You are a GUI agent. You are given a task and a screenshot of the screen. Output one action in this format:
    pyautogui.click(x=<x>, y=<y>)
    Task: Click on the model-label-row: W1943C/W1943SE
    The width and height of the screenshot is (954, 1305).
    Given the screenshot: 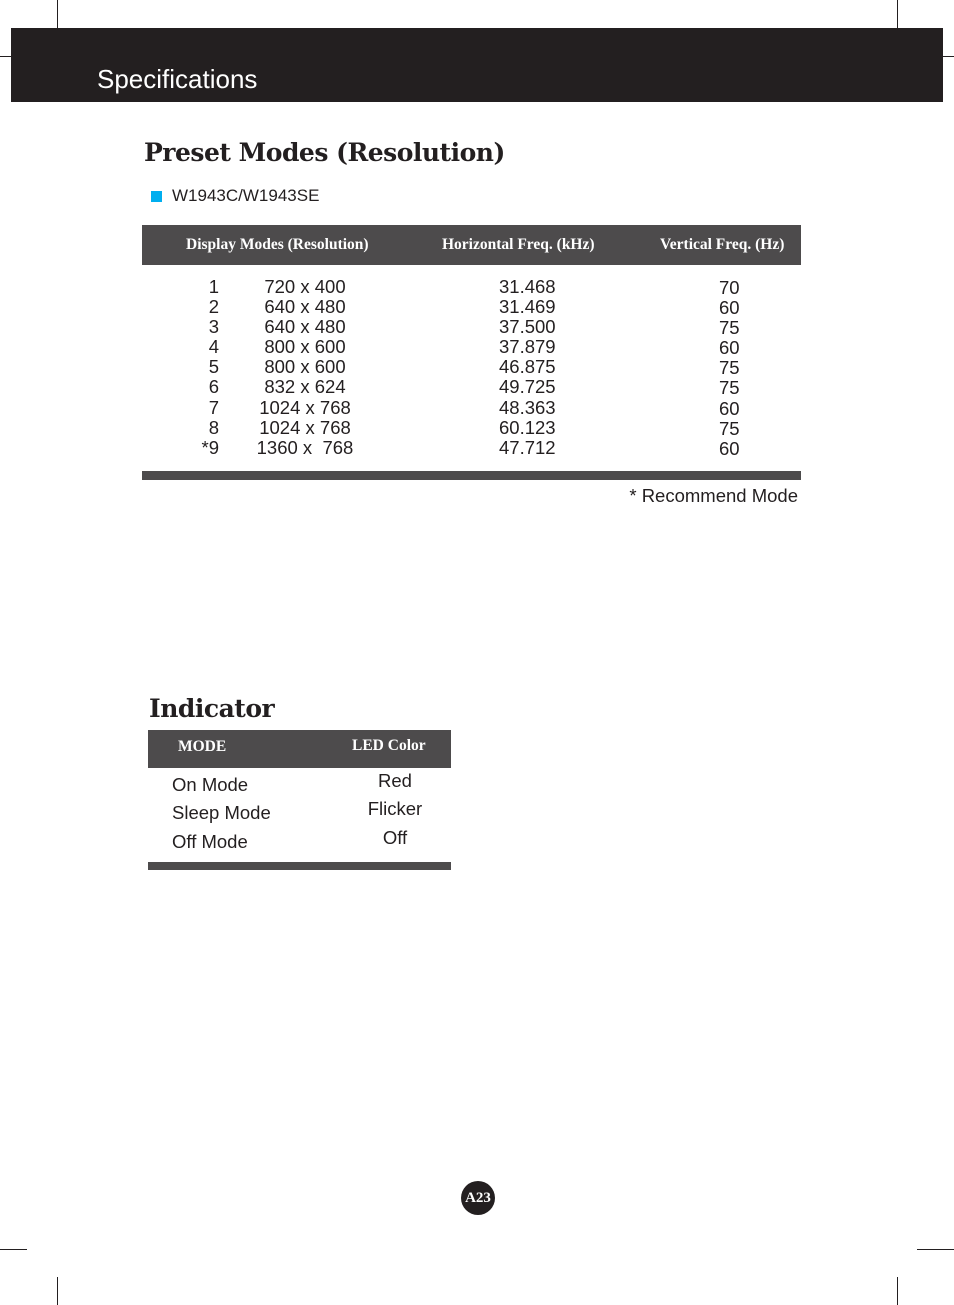 What is the action you would take?
    pyautogui.click(x=235, y=196)
    